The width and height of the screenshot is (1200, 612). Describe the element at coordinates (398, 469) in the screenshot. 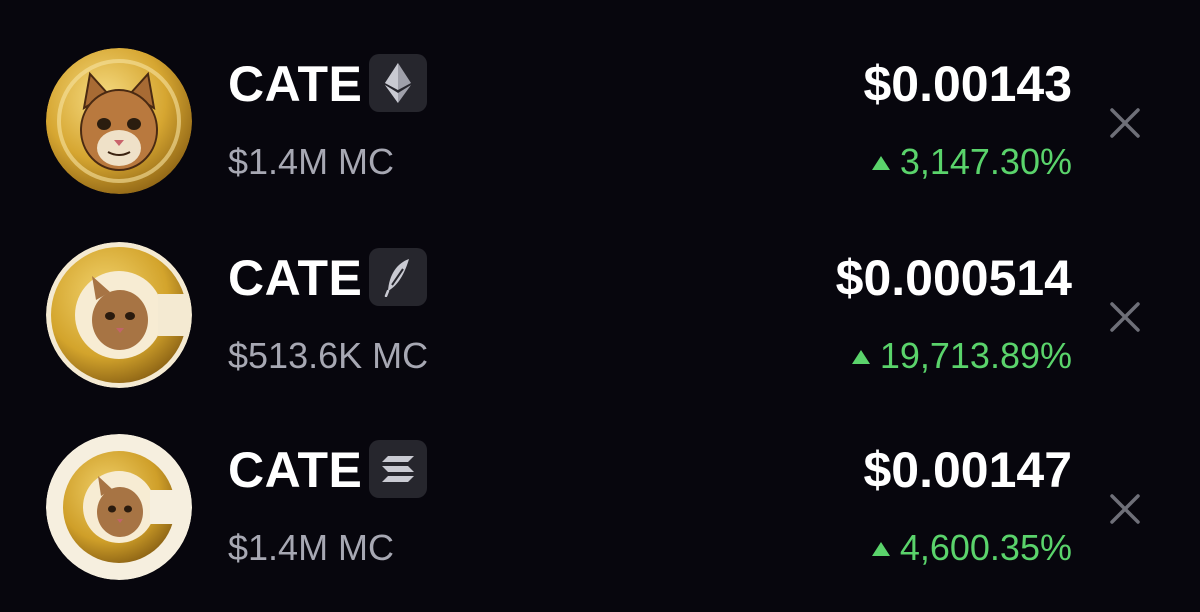

I see `solana-icon` at that location.